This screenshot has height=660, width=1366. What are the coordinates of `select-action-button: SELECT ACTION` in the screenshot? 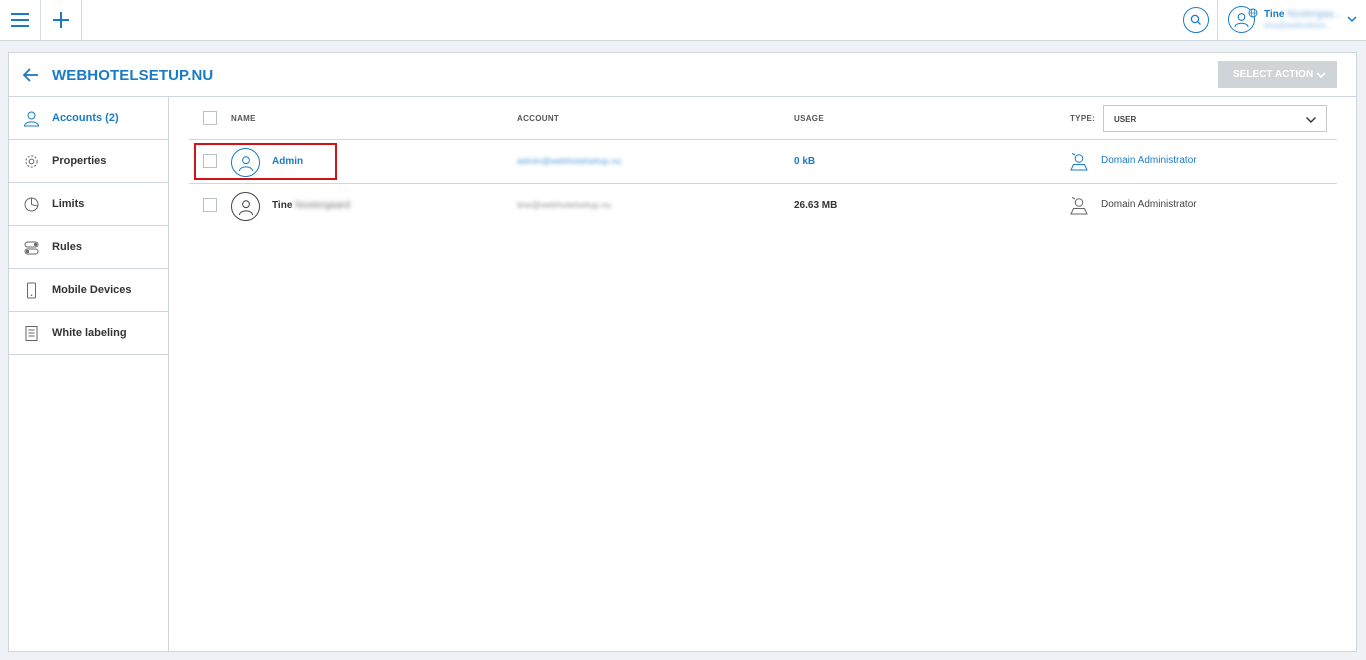 It's located at (1277, 74).